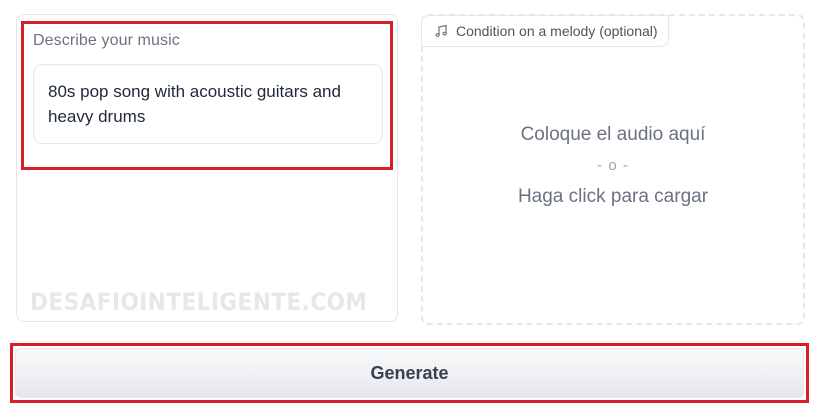  Describe the element at coordinates (557, 31) in the screenshot. I see `melody-badge-label: Condition on a melody (optional)` at that location.